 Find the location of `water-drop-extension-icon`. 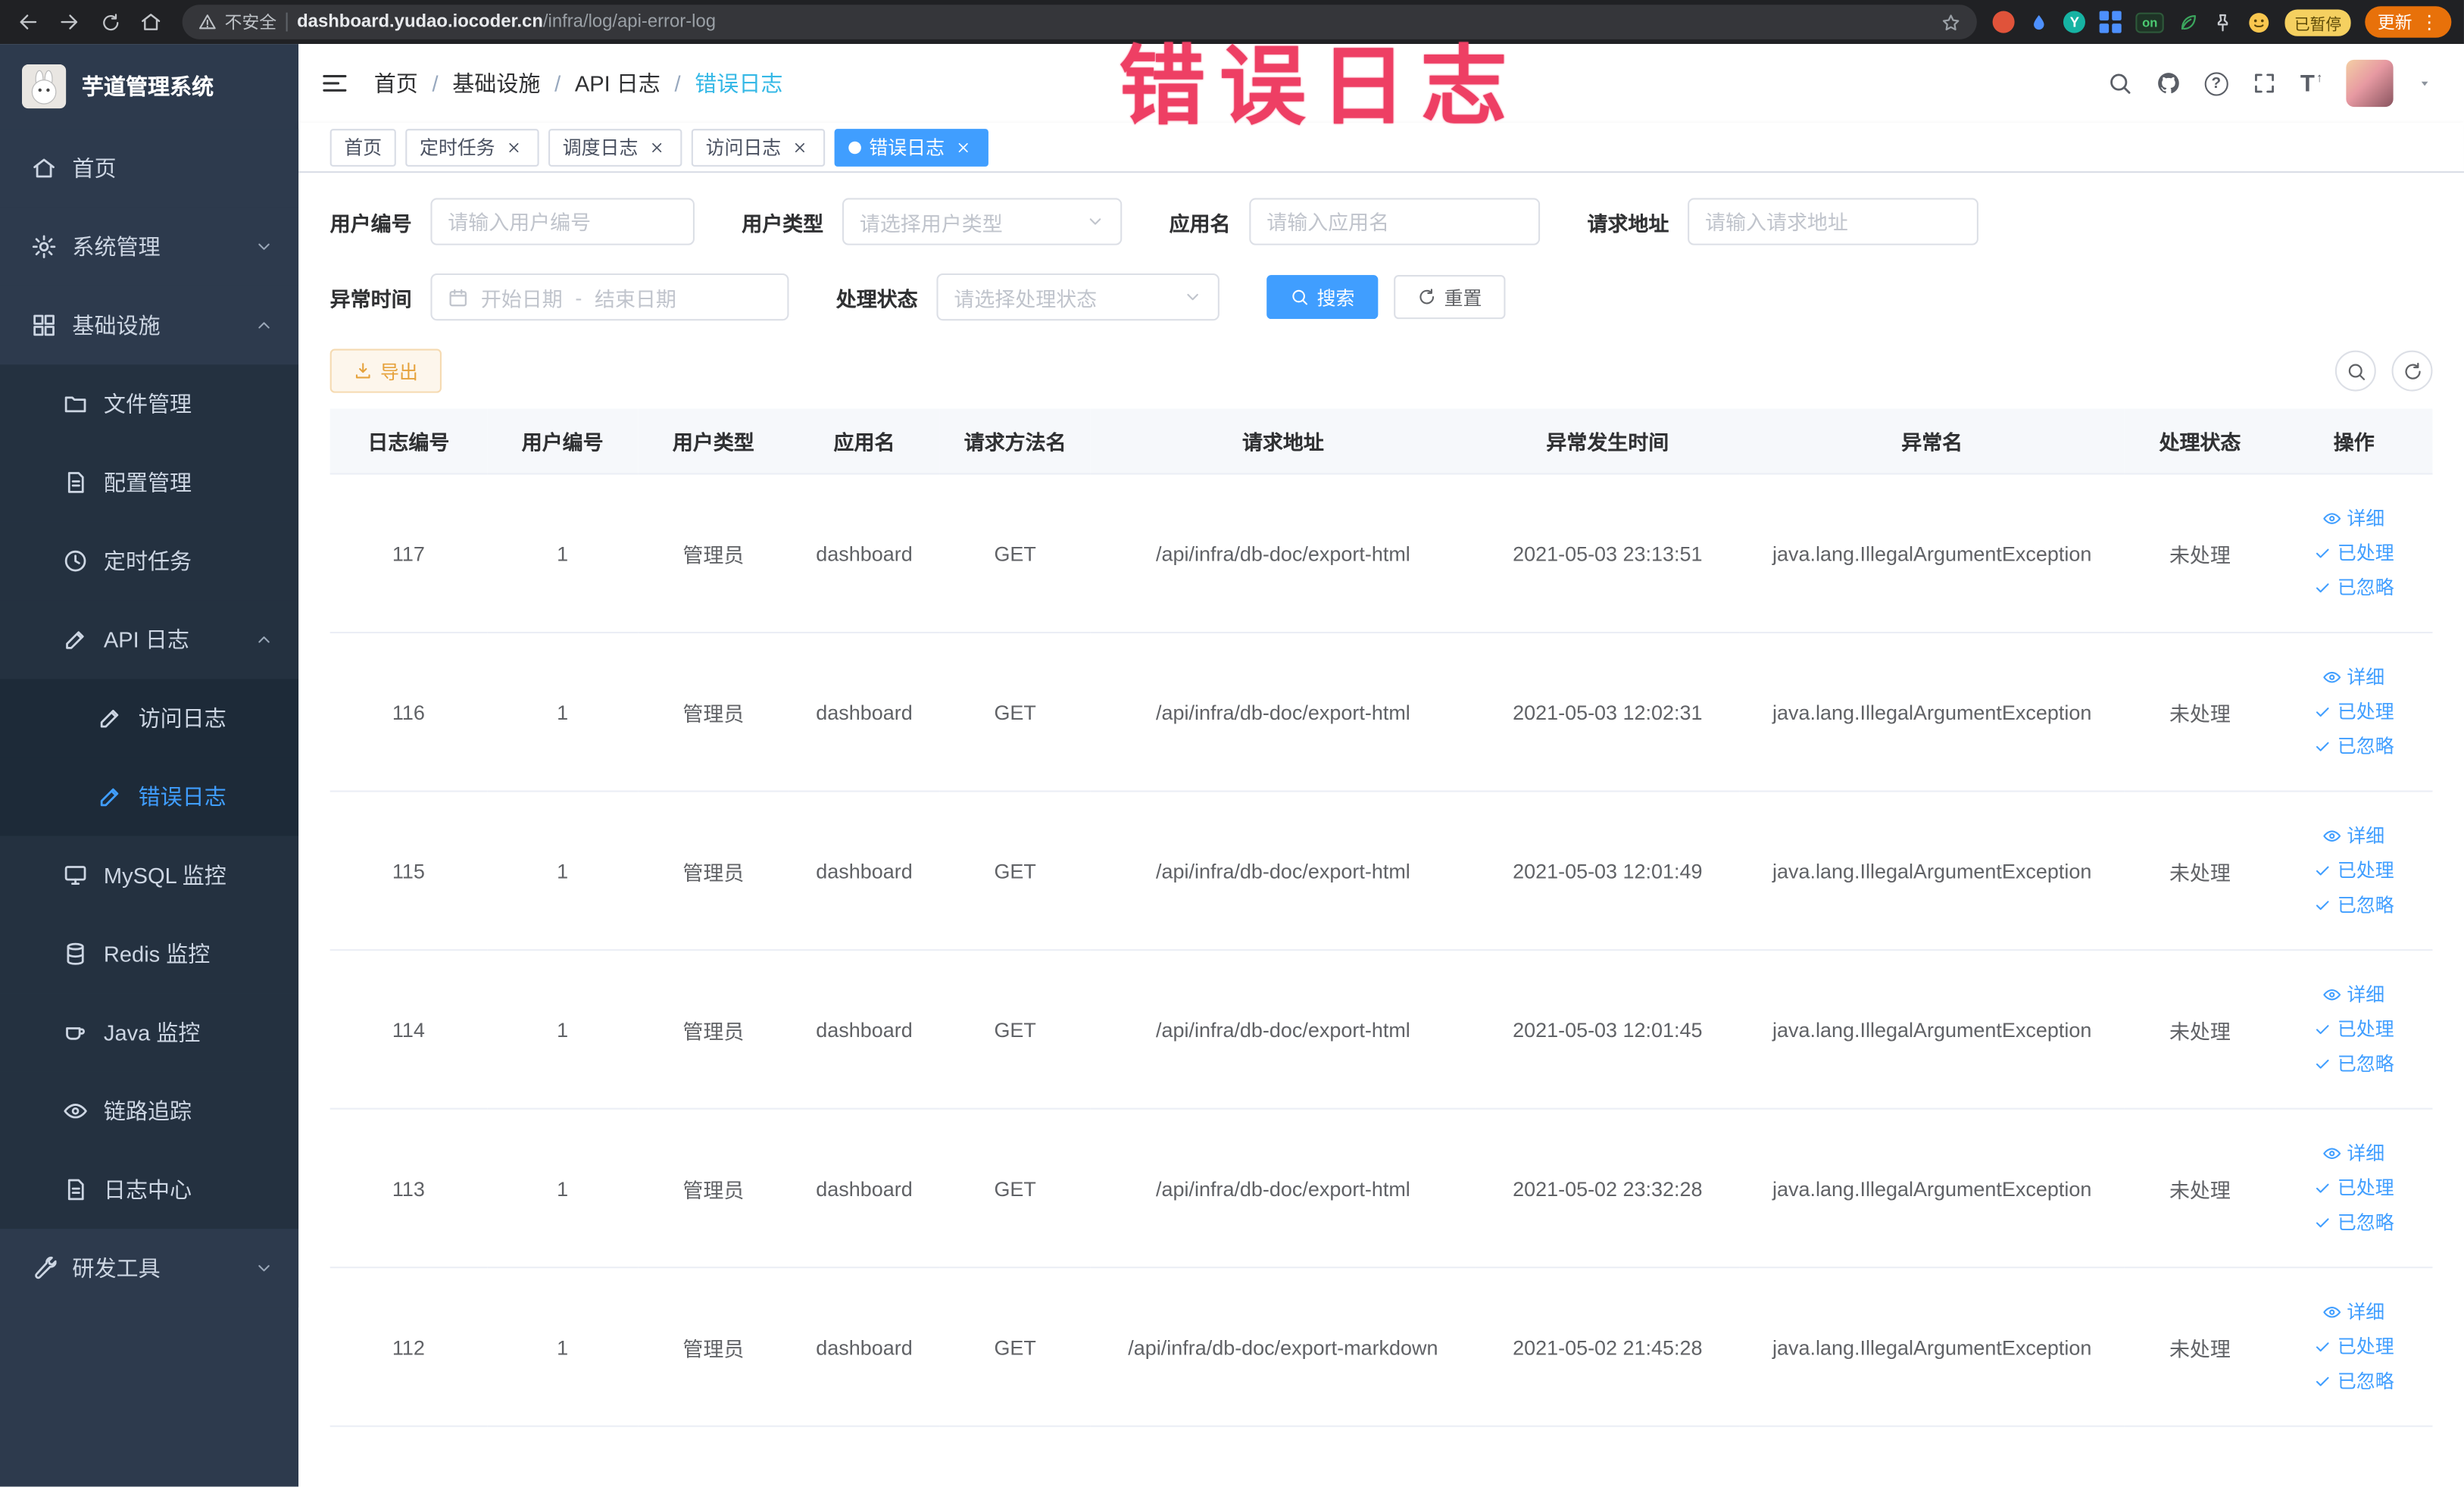

water-drop-extension-icon is located at coordinates (2039, 22).